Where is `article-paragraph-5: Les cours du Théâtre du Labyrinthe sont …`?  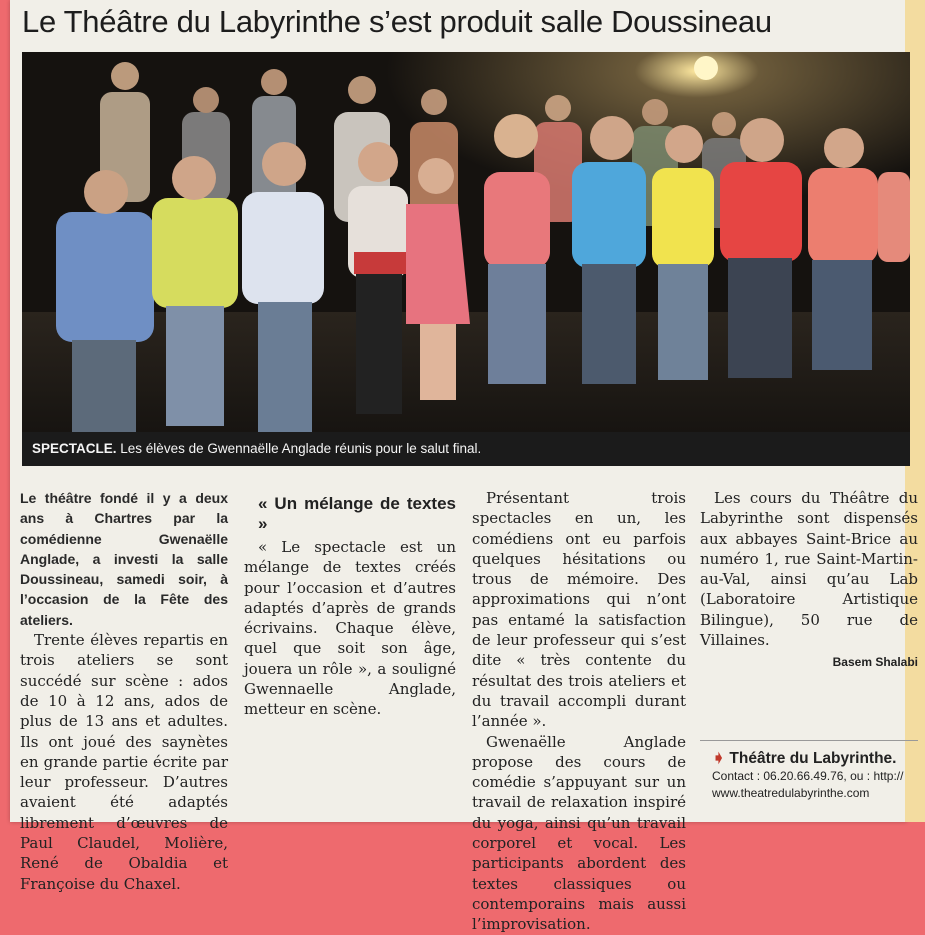
article-paragraph-5: Les cours du Théâtre du Labyrinthe sont … is located at coordinates (809, 569).